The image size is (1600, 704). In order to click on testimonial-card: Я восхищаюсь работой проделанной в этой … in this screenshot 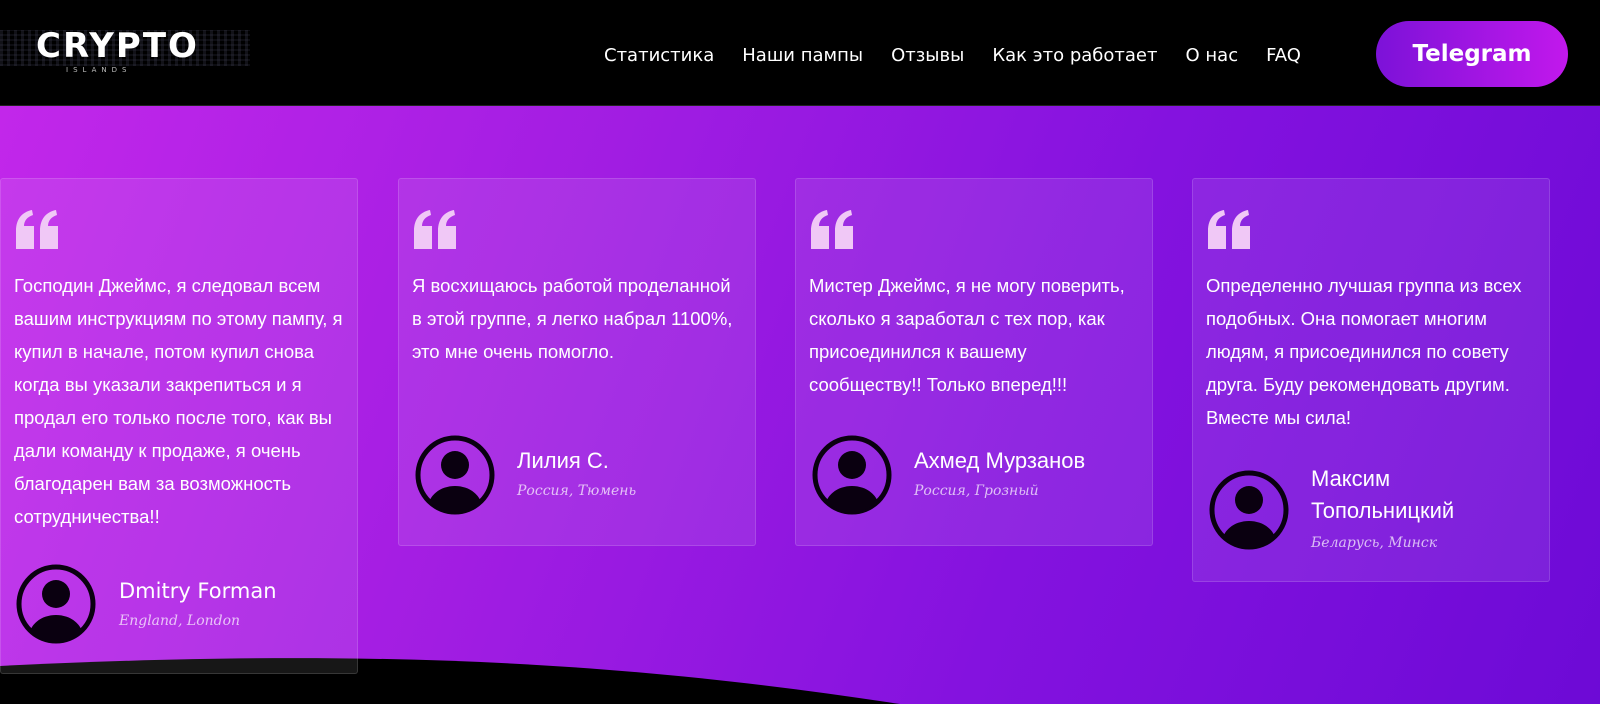, I will do `click(577, 362)`.